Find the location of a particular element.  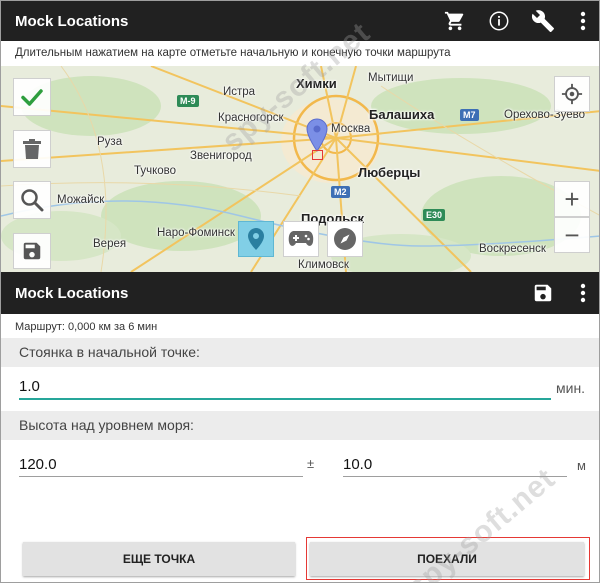

zoom-in-button: + is located at coordinates (572, 199).